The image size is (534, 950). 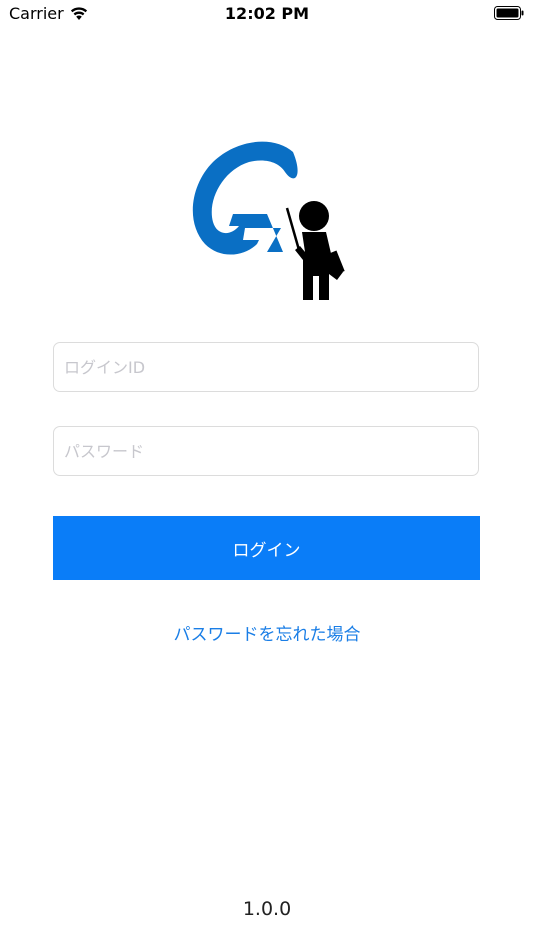 I want to click on status-bar: Carrier 12:02 PM, so click(x=267, y=15).